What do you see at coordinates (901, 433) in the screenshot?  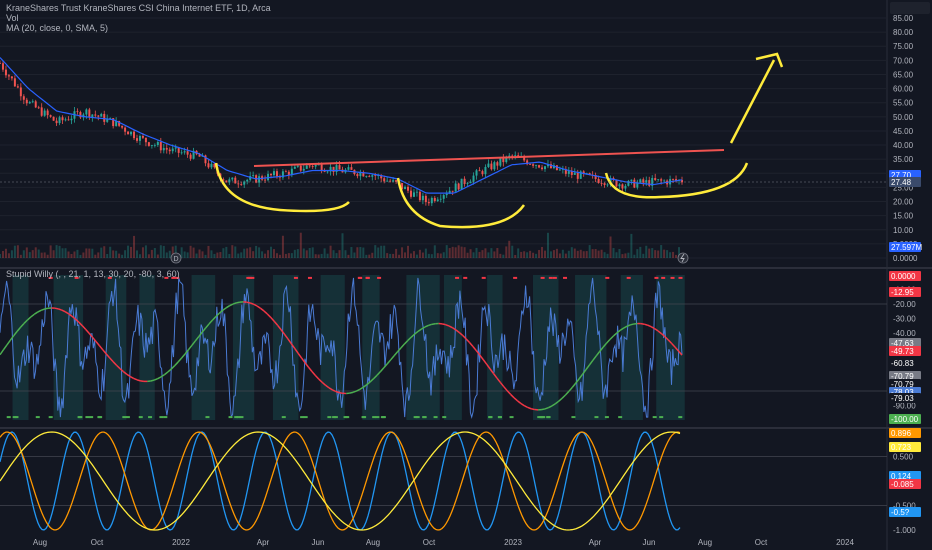 I see `wave-tag: 0.896` at bounding box center [901, 433].